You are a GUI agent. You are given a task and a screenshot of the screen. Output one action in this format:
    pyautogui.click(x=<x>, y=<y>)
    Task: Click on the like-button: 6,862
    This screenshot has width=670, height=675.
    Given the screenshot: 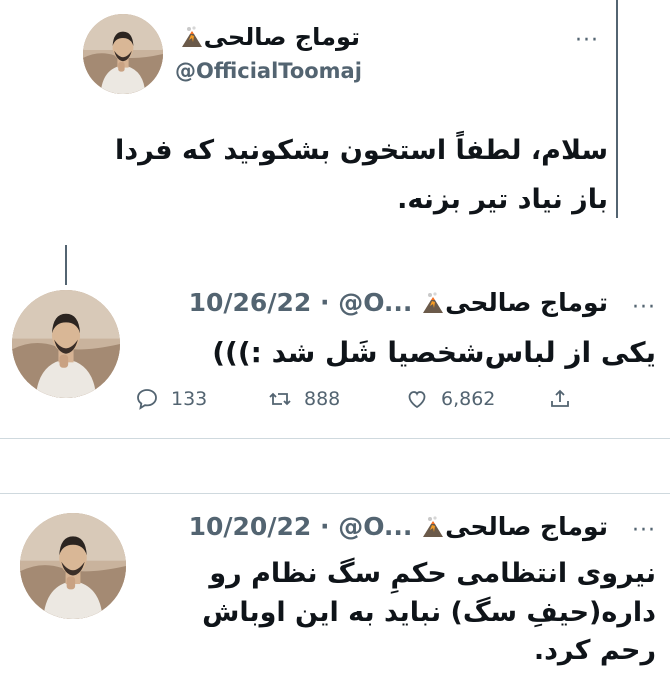 What is the action you would take?
    pyautogui.click(x=450, y=399)
    